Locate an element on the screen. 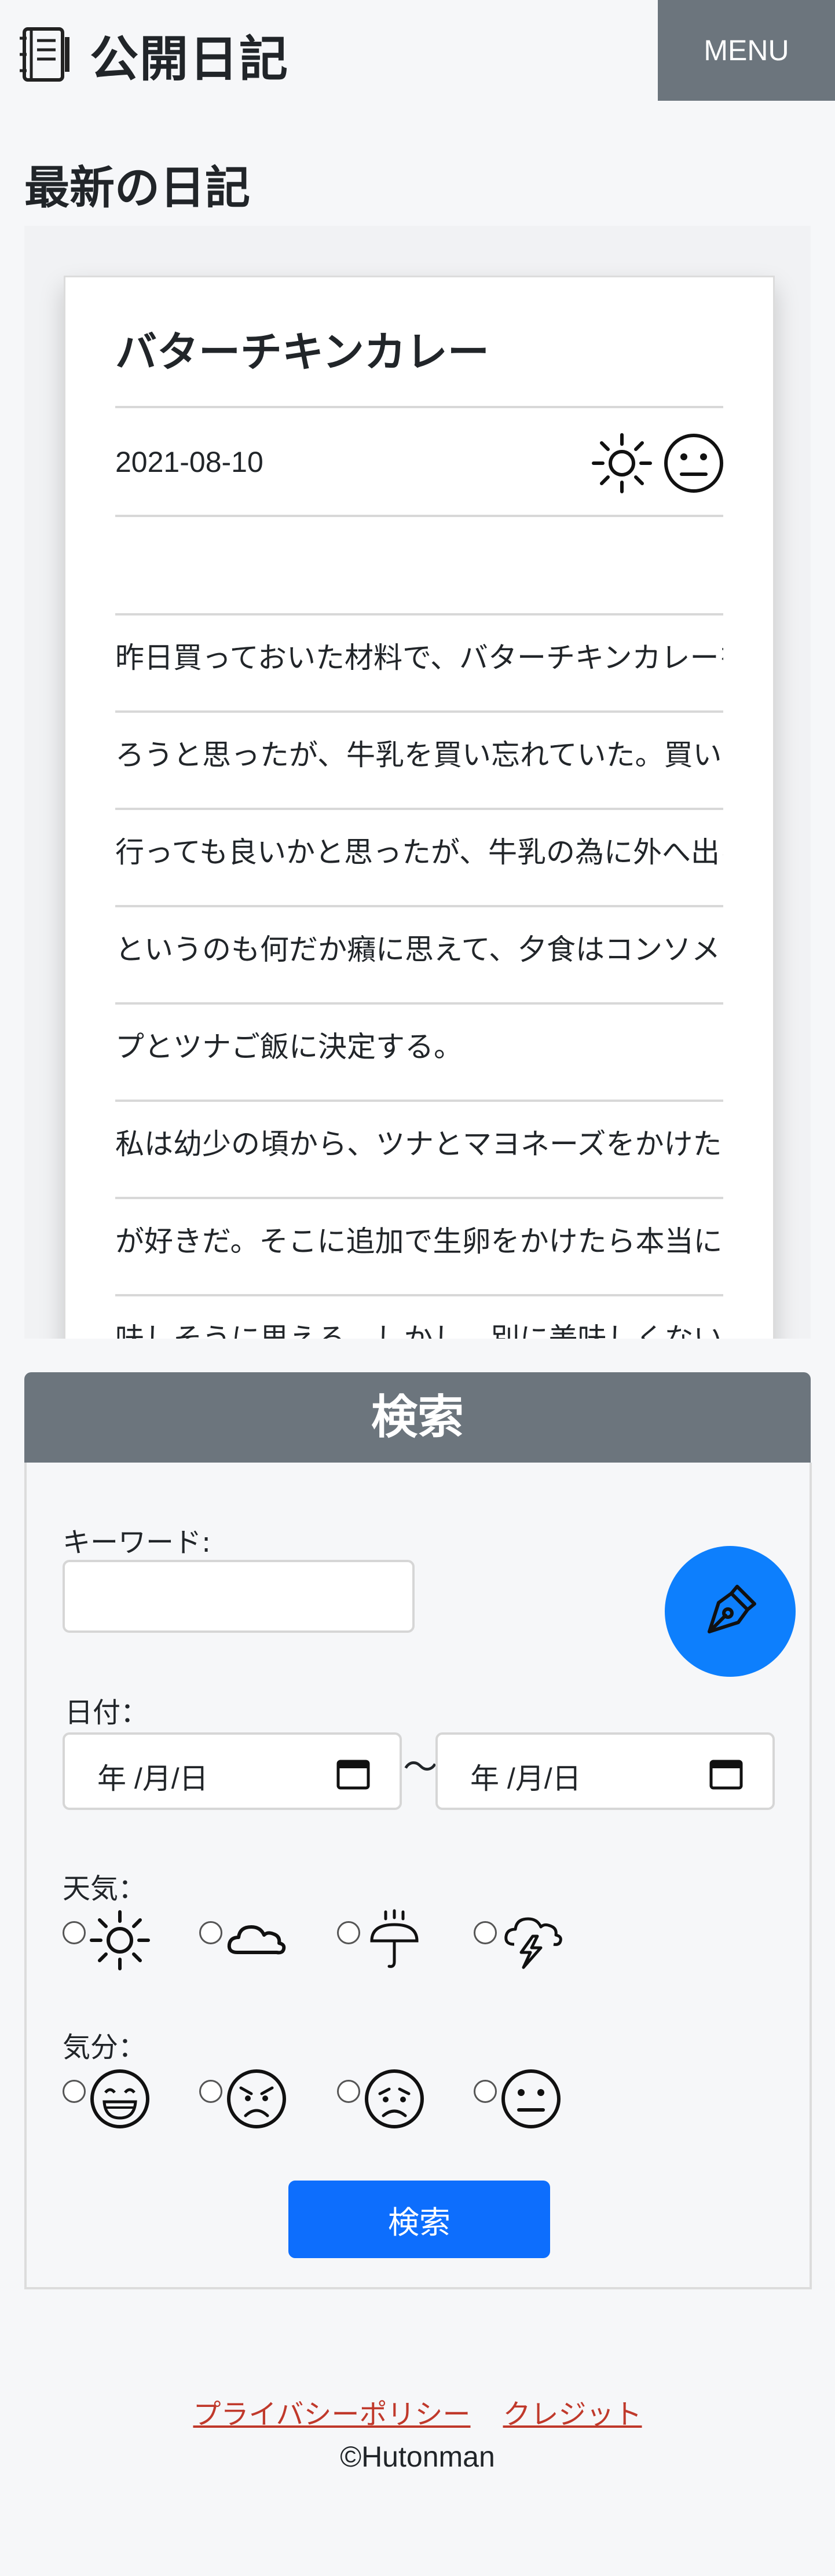  umbrella-rain-icon is located at coordinates (394, 1941).